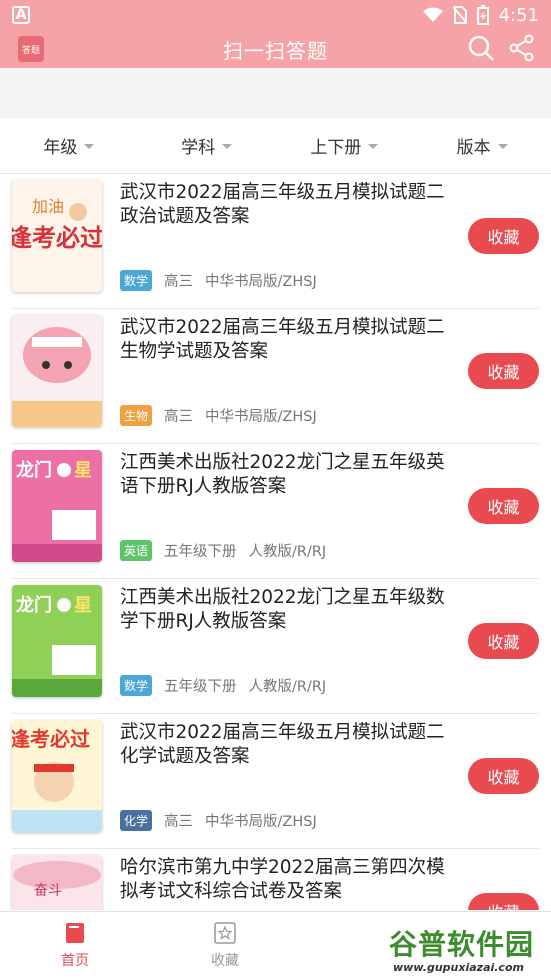  I want to click on subject-tag: 英语, so click(136, 550).